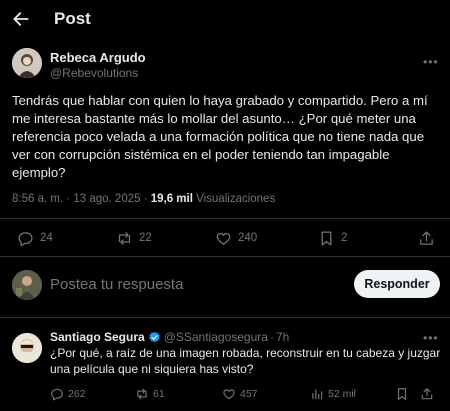  I want to click on user-avatar, so click(27, 285).